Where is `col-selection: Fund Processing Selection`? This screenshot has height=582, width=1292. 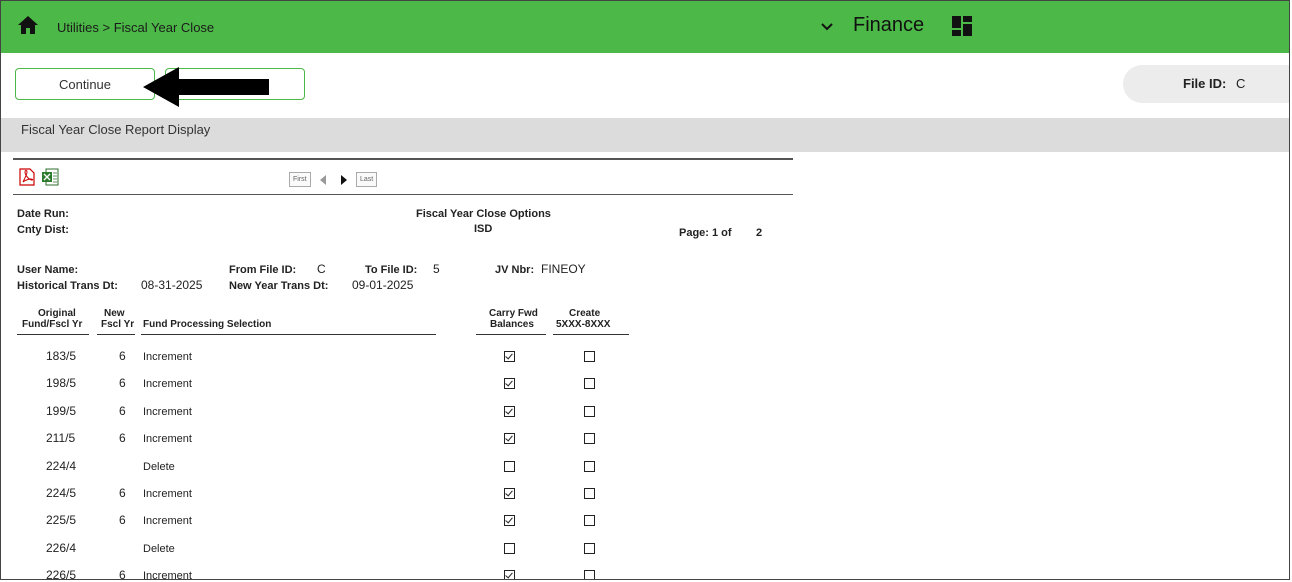
col-selection: Fund Processing Selection is located at coordinates (207, 324).